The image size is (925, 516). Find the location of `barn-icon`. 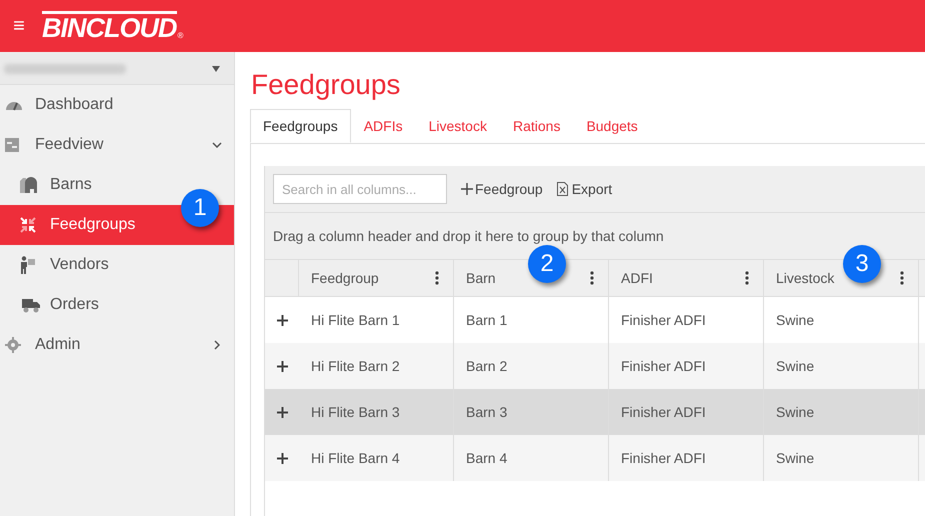

barn-icon is located at coordinates (29, 185).